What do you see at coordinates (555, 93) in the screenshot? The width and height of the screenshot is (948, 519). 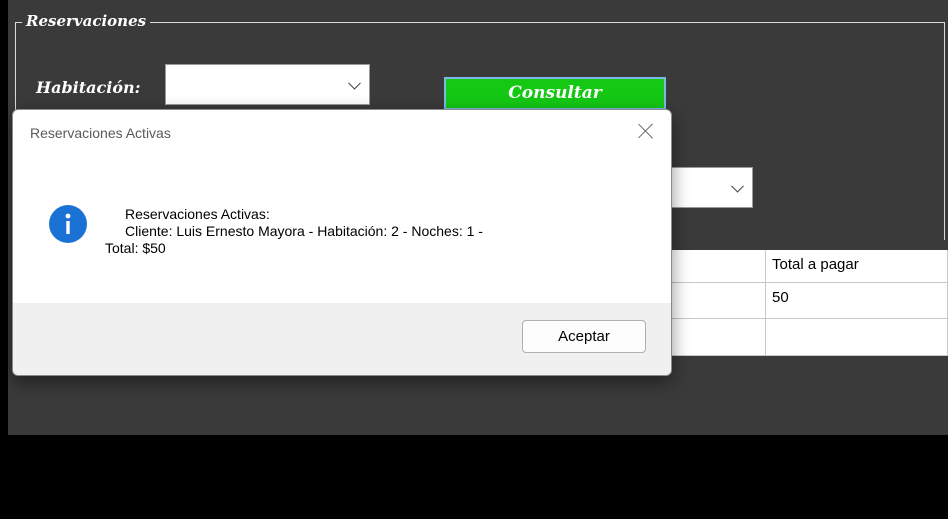 I see `consultar-button: Consultar` at bounding box center [555, 93].